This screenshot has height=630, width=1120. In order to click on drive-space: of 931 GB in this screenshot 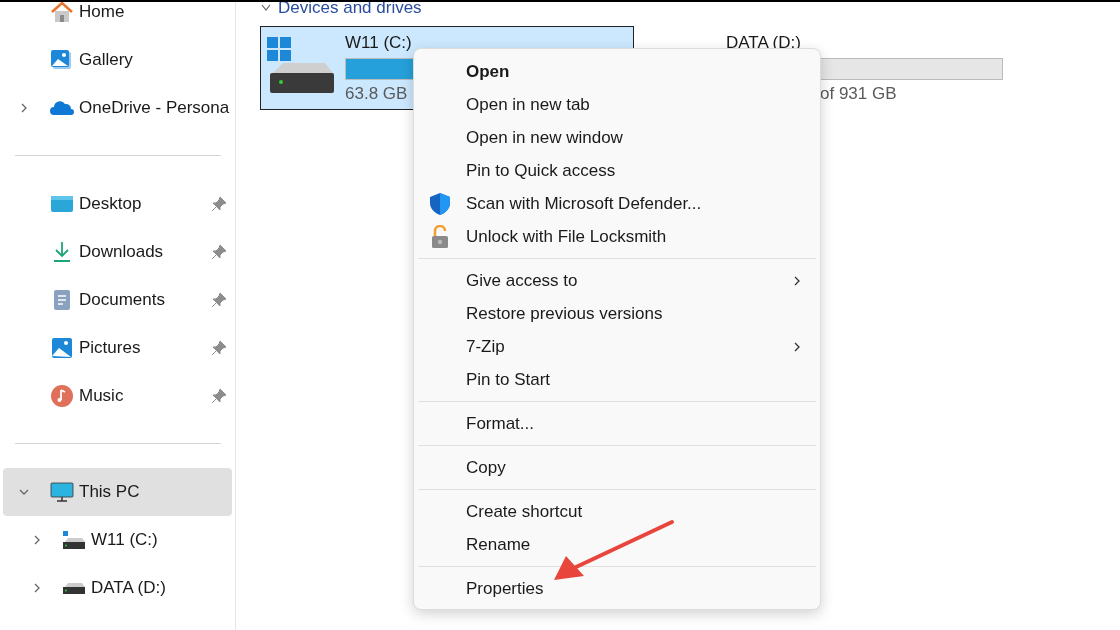, I will do `click(859, 94)`.